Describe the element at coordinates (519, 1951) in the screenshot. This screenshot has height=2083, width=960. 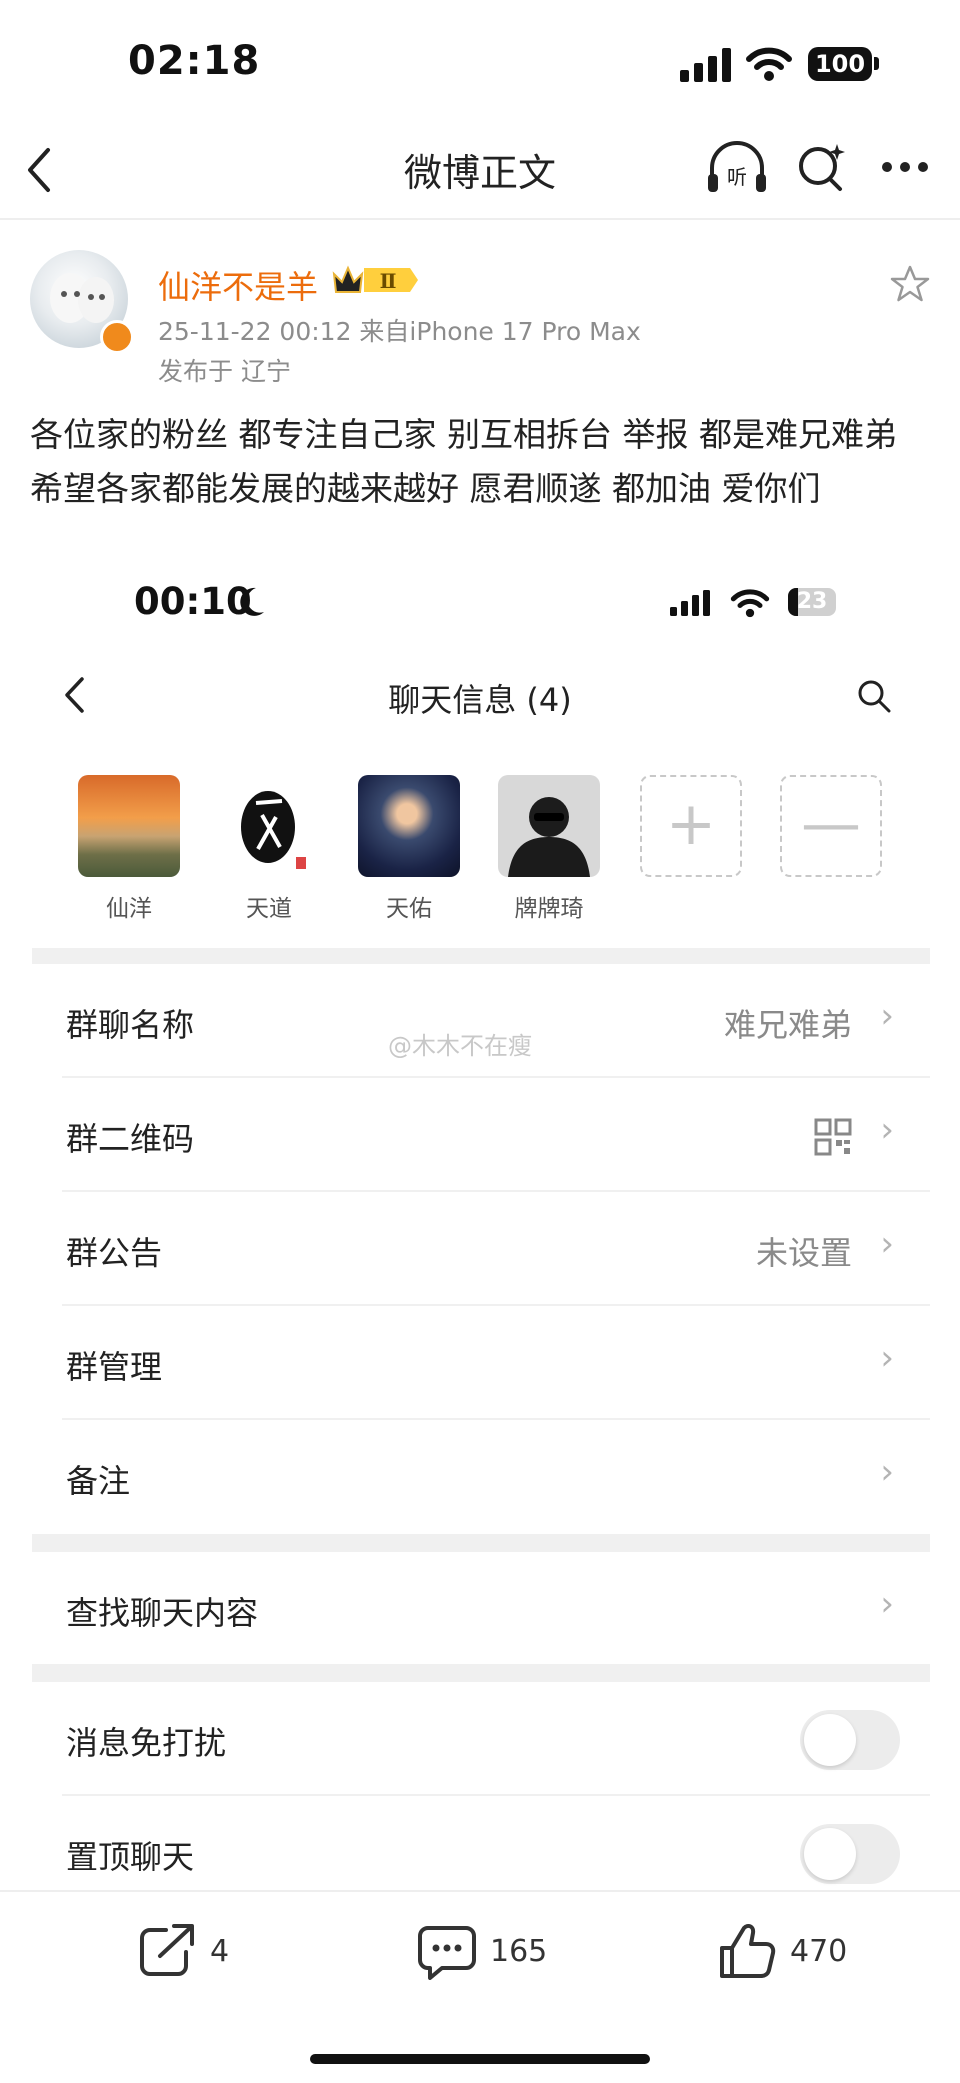
I see `comment-count: 165` at that location.